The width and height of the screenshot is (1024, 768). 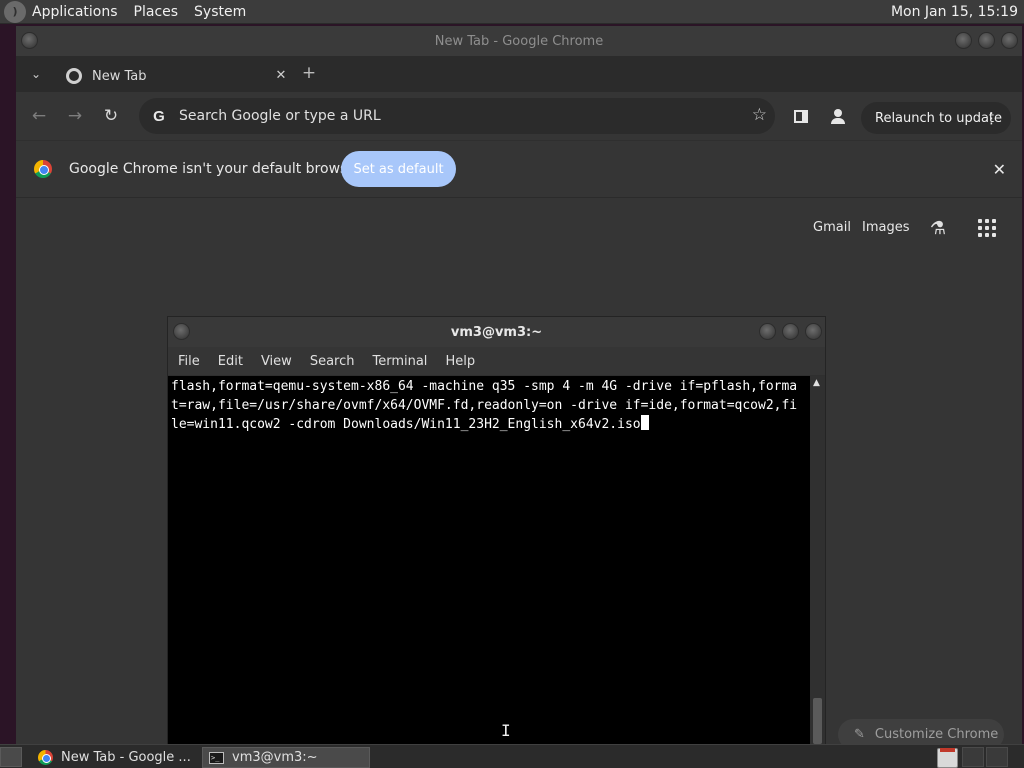 I want to click on terminal-menu-file: File, so click(x=189, y=361).